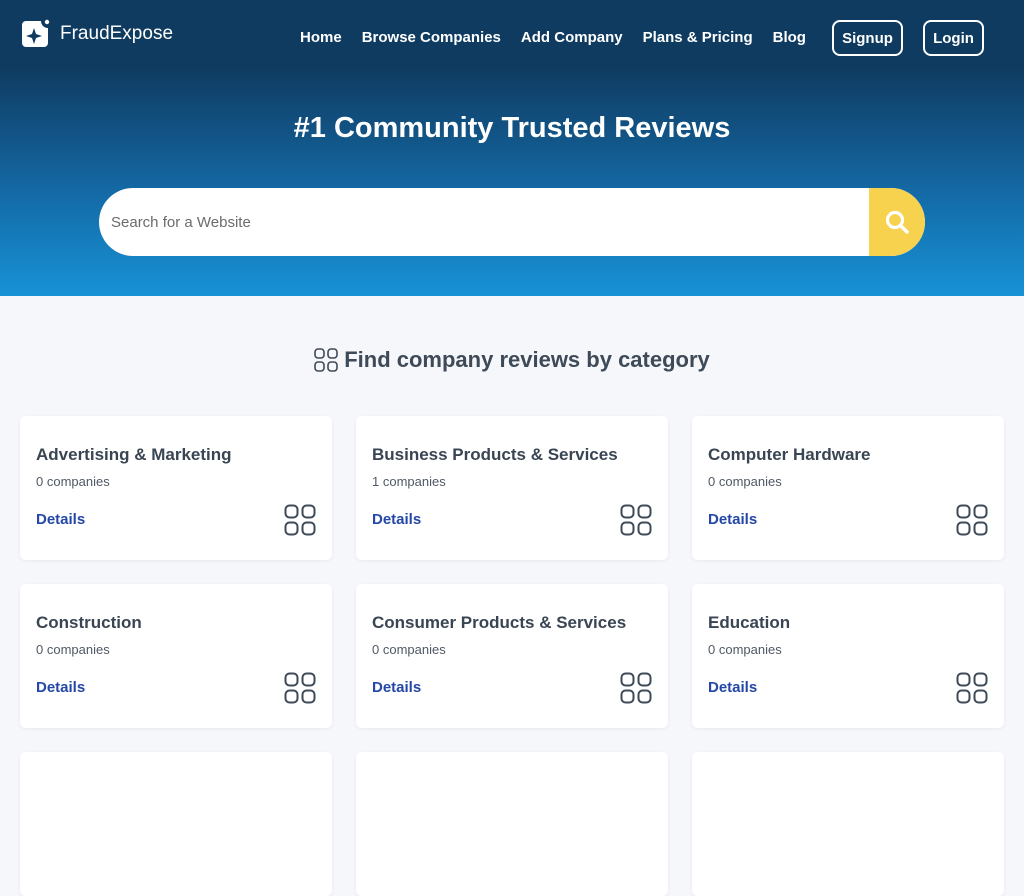  What do you see at coordinates (495, 454) in the screenshot?
I see `category-title: Business Products & Services` at bounding box center [495, 454].